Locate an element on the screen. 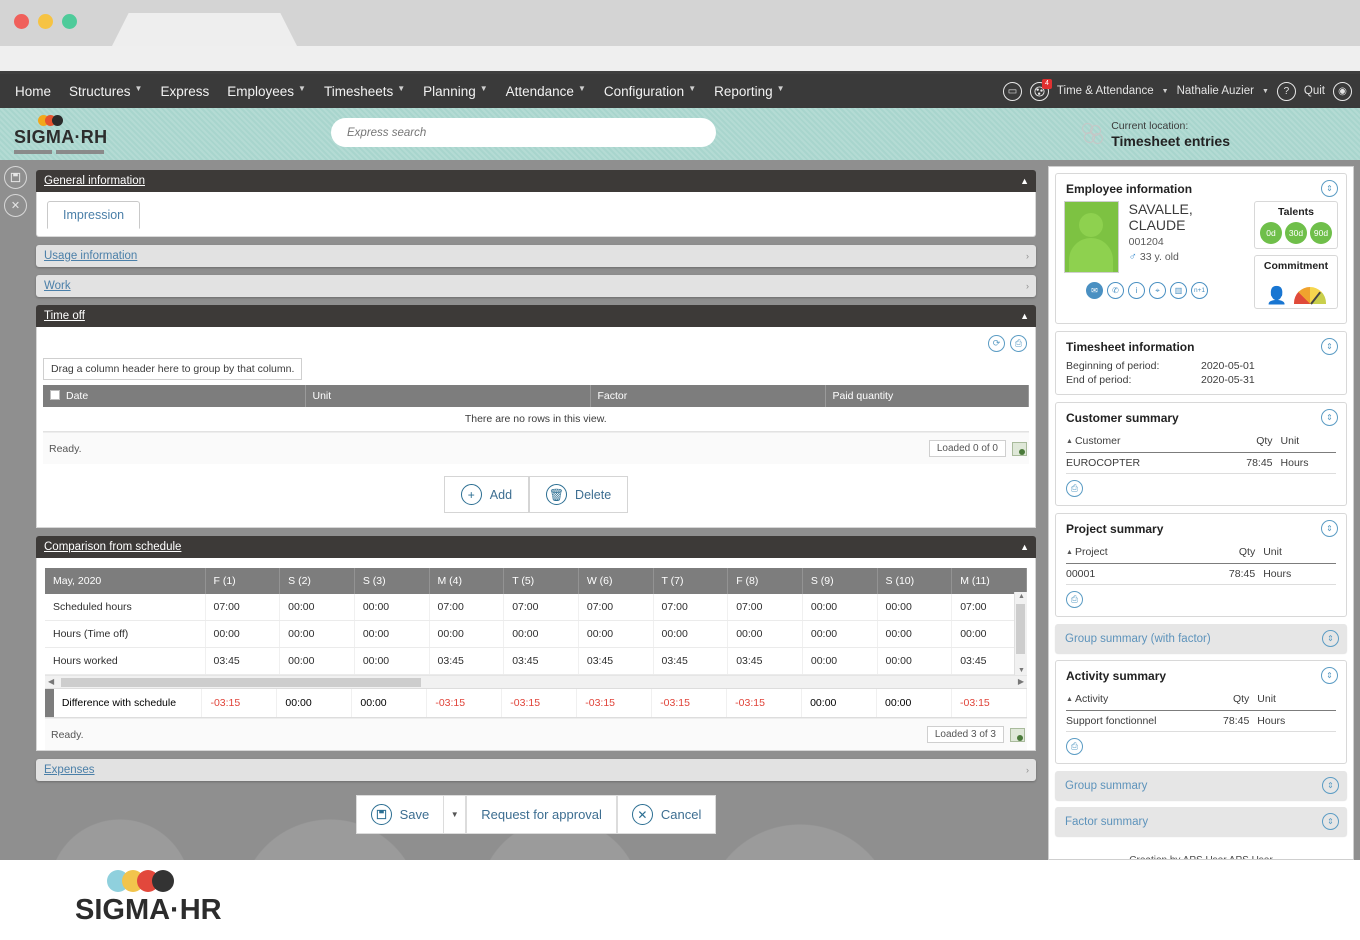 The image size is (1360, 940). column-header-day-3: S (3) is located at coordinates (392, 581).